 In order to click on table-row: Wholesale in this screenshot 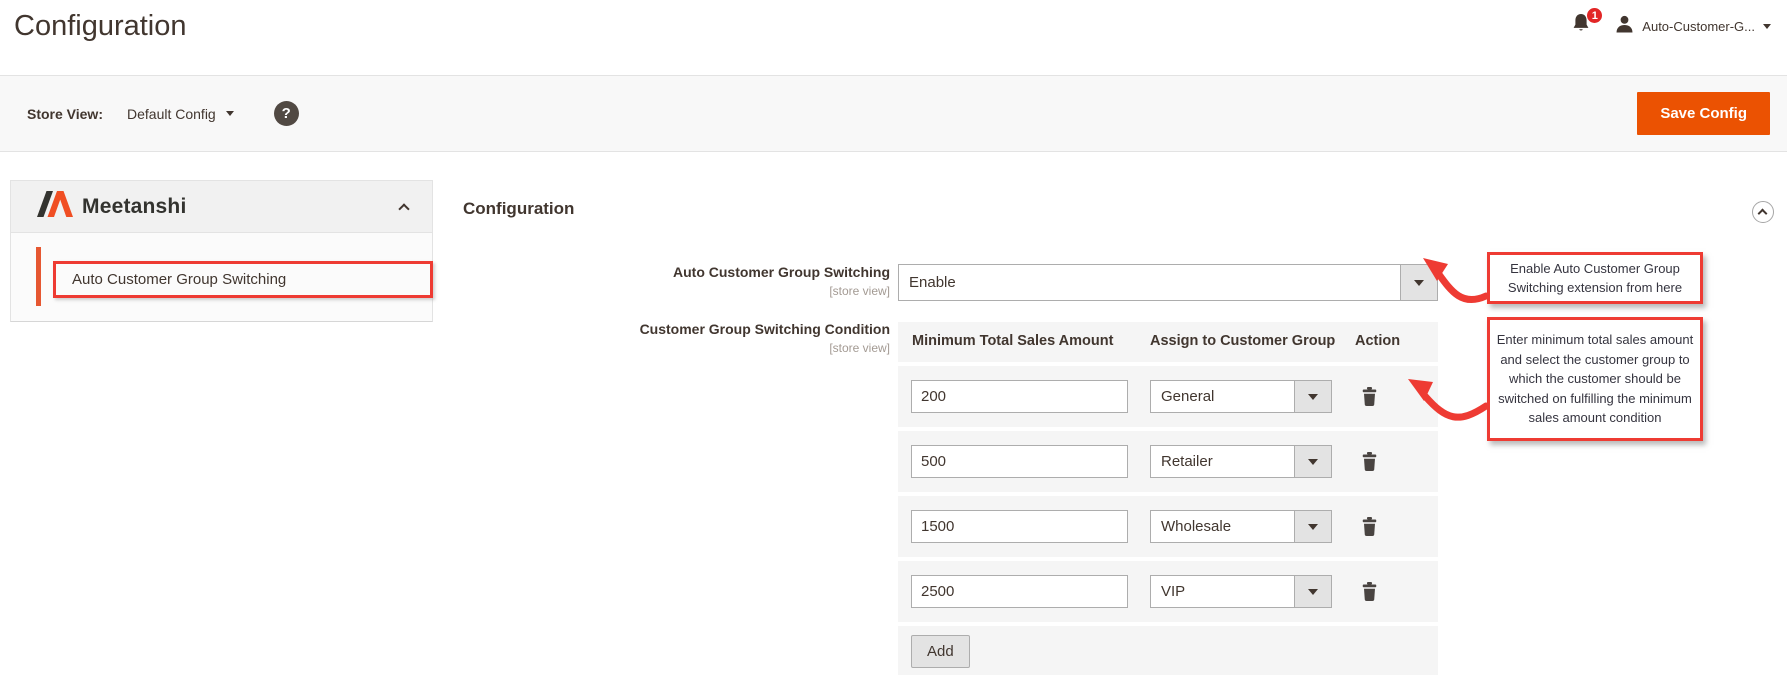, I will do `click(1168, 526)`.